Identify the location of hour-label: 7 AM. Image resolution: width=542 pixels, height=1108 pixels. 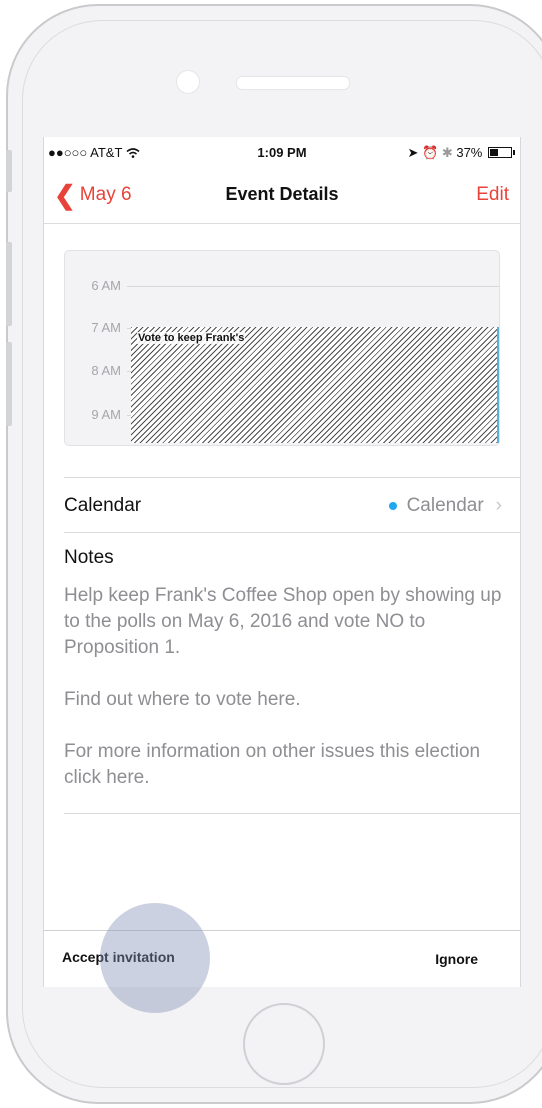
(106, 327).